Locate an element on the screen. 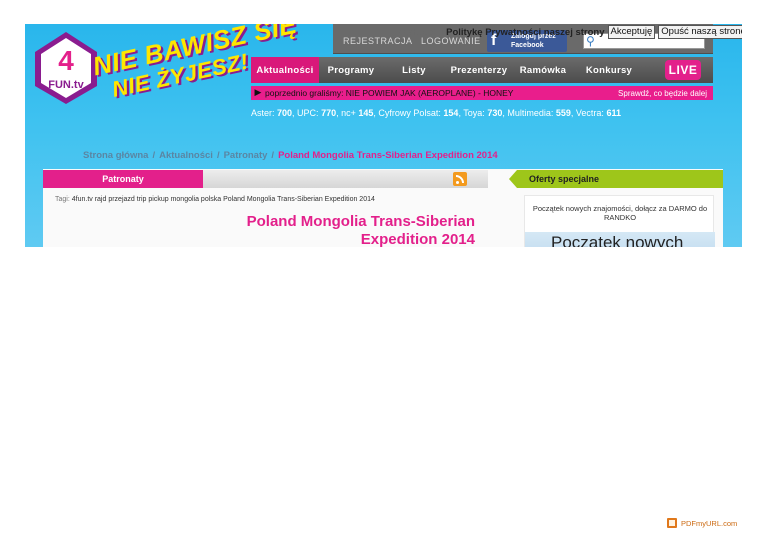 The height and width of the screenshot is (543, 768). nav-item-ramowka: Ramówka is located at coordinates (543, 70).